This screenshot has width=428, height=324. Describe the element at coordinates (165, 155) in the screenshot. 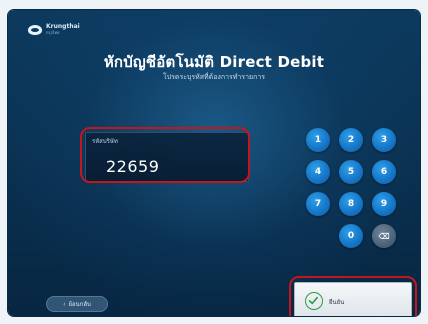

I see `code-highlight-outline` at that location.